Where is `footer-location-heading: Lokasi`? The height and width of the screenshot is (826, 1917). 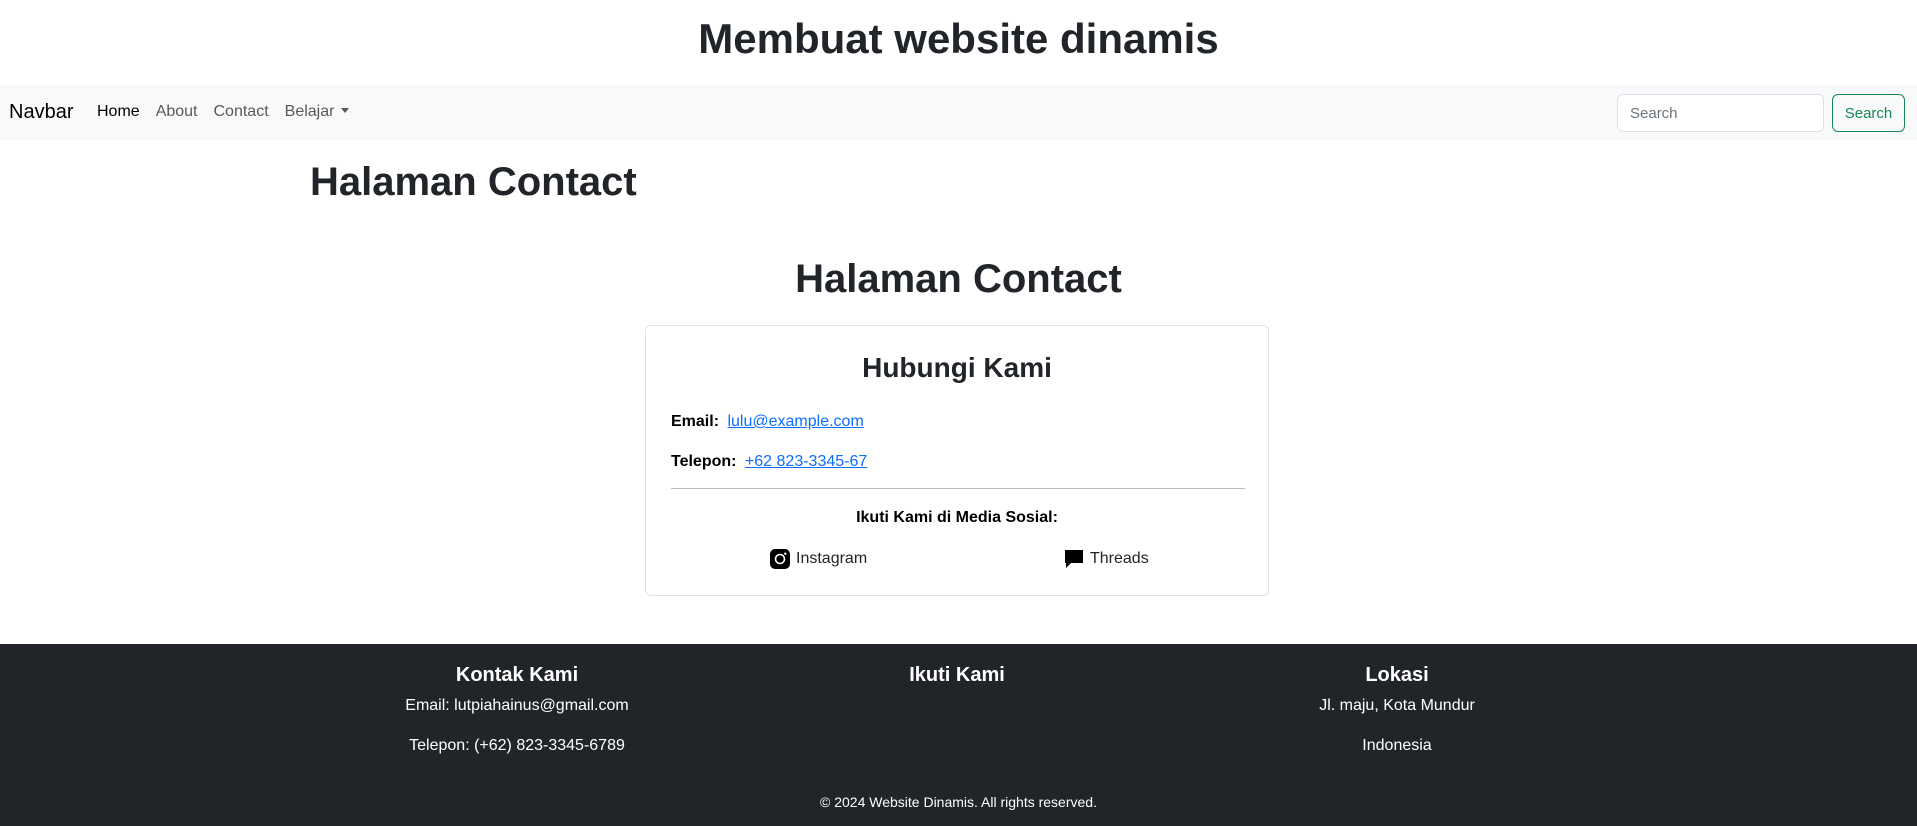 footer-location-heading: Lokasi is located at coordinates (1397, 675).